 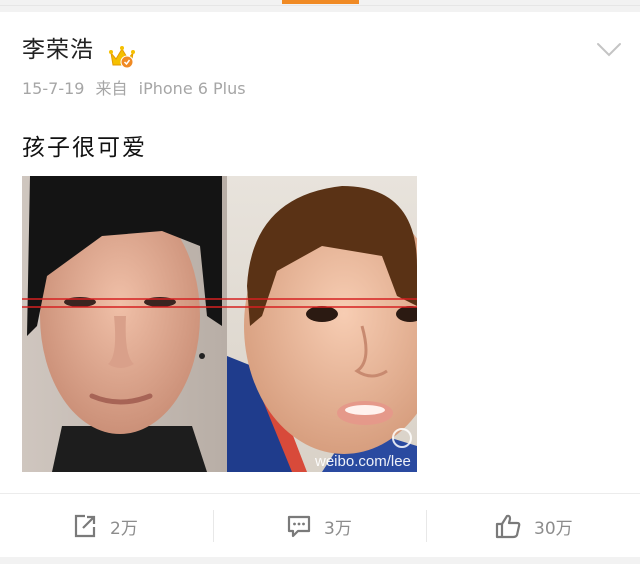 What do you see at coordinates (299, 526) in the screenshot?
I see `comment-icon` at bounding box center [299, 526].